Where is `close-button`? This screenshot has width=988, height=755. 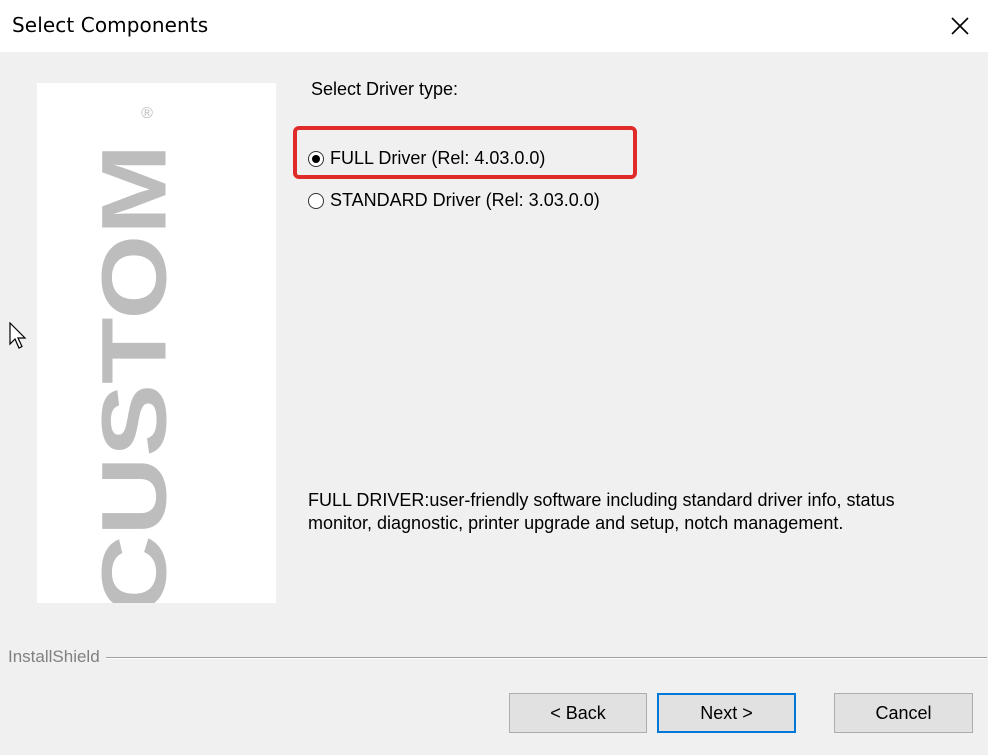 close-button is located at coordinates (960, 26).